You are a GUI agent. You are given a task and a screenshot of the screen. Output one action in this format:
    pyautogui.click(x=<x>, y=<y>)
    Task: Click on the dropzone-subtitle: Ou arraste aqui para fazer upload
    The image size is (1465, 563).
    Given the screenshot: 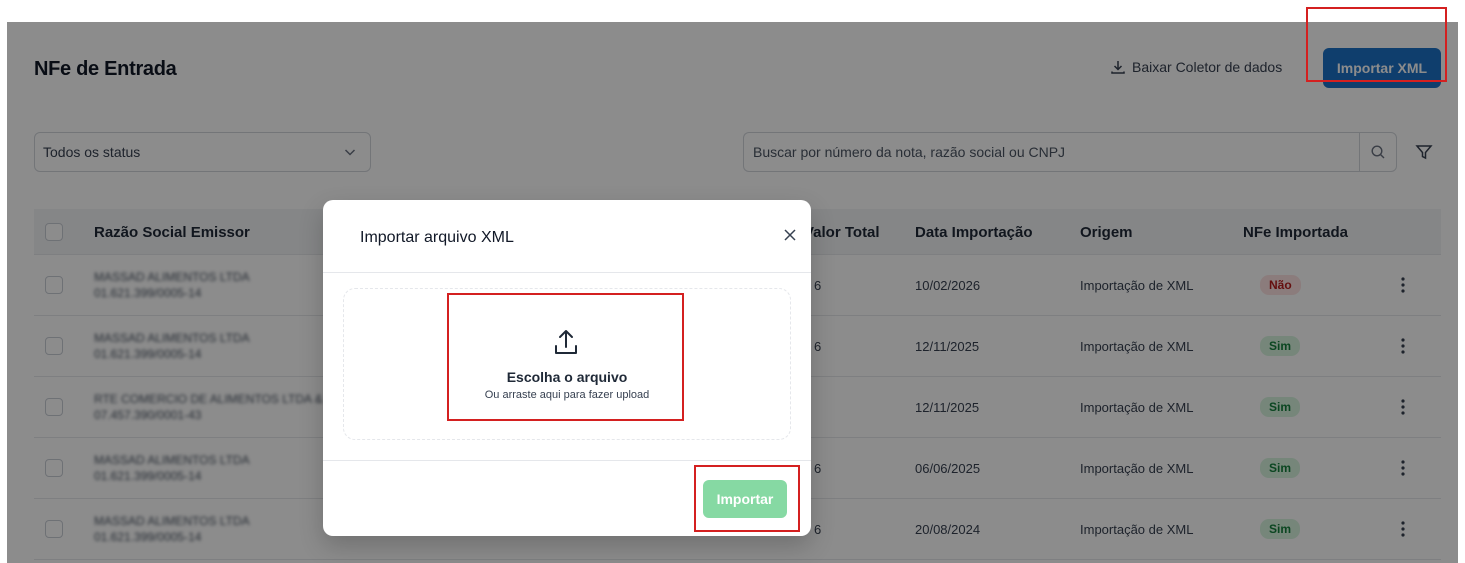 What is the action you would take?
    pyautogui.click(x=567, y=395)
    